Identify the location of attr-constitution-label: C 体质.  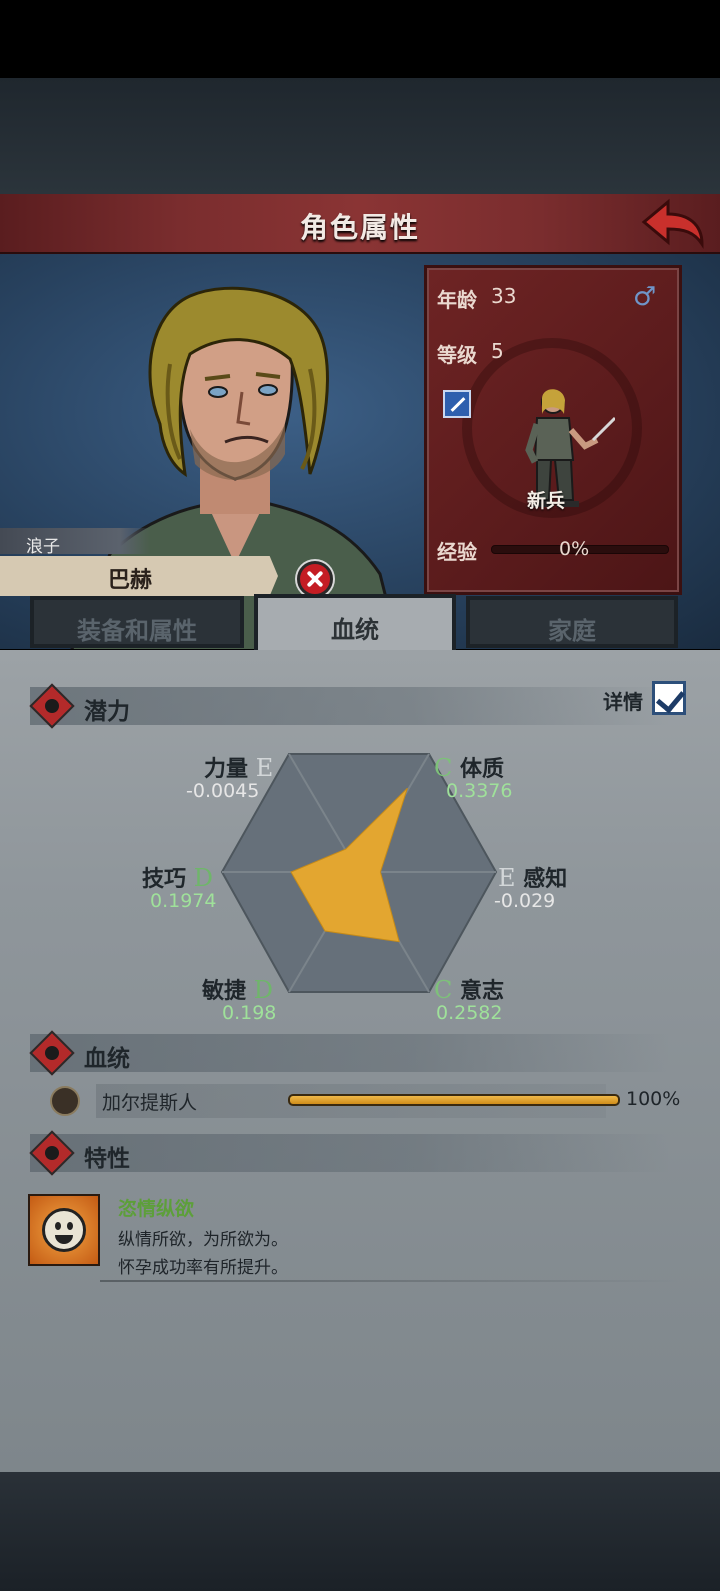
(469, 767).